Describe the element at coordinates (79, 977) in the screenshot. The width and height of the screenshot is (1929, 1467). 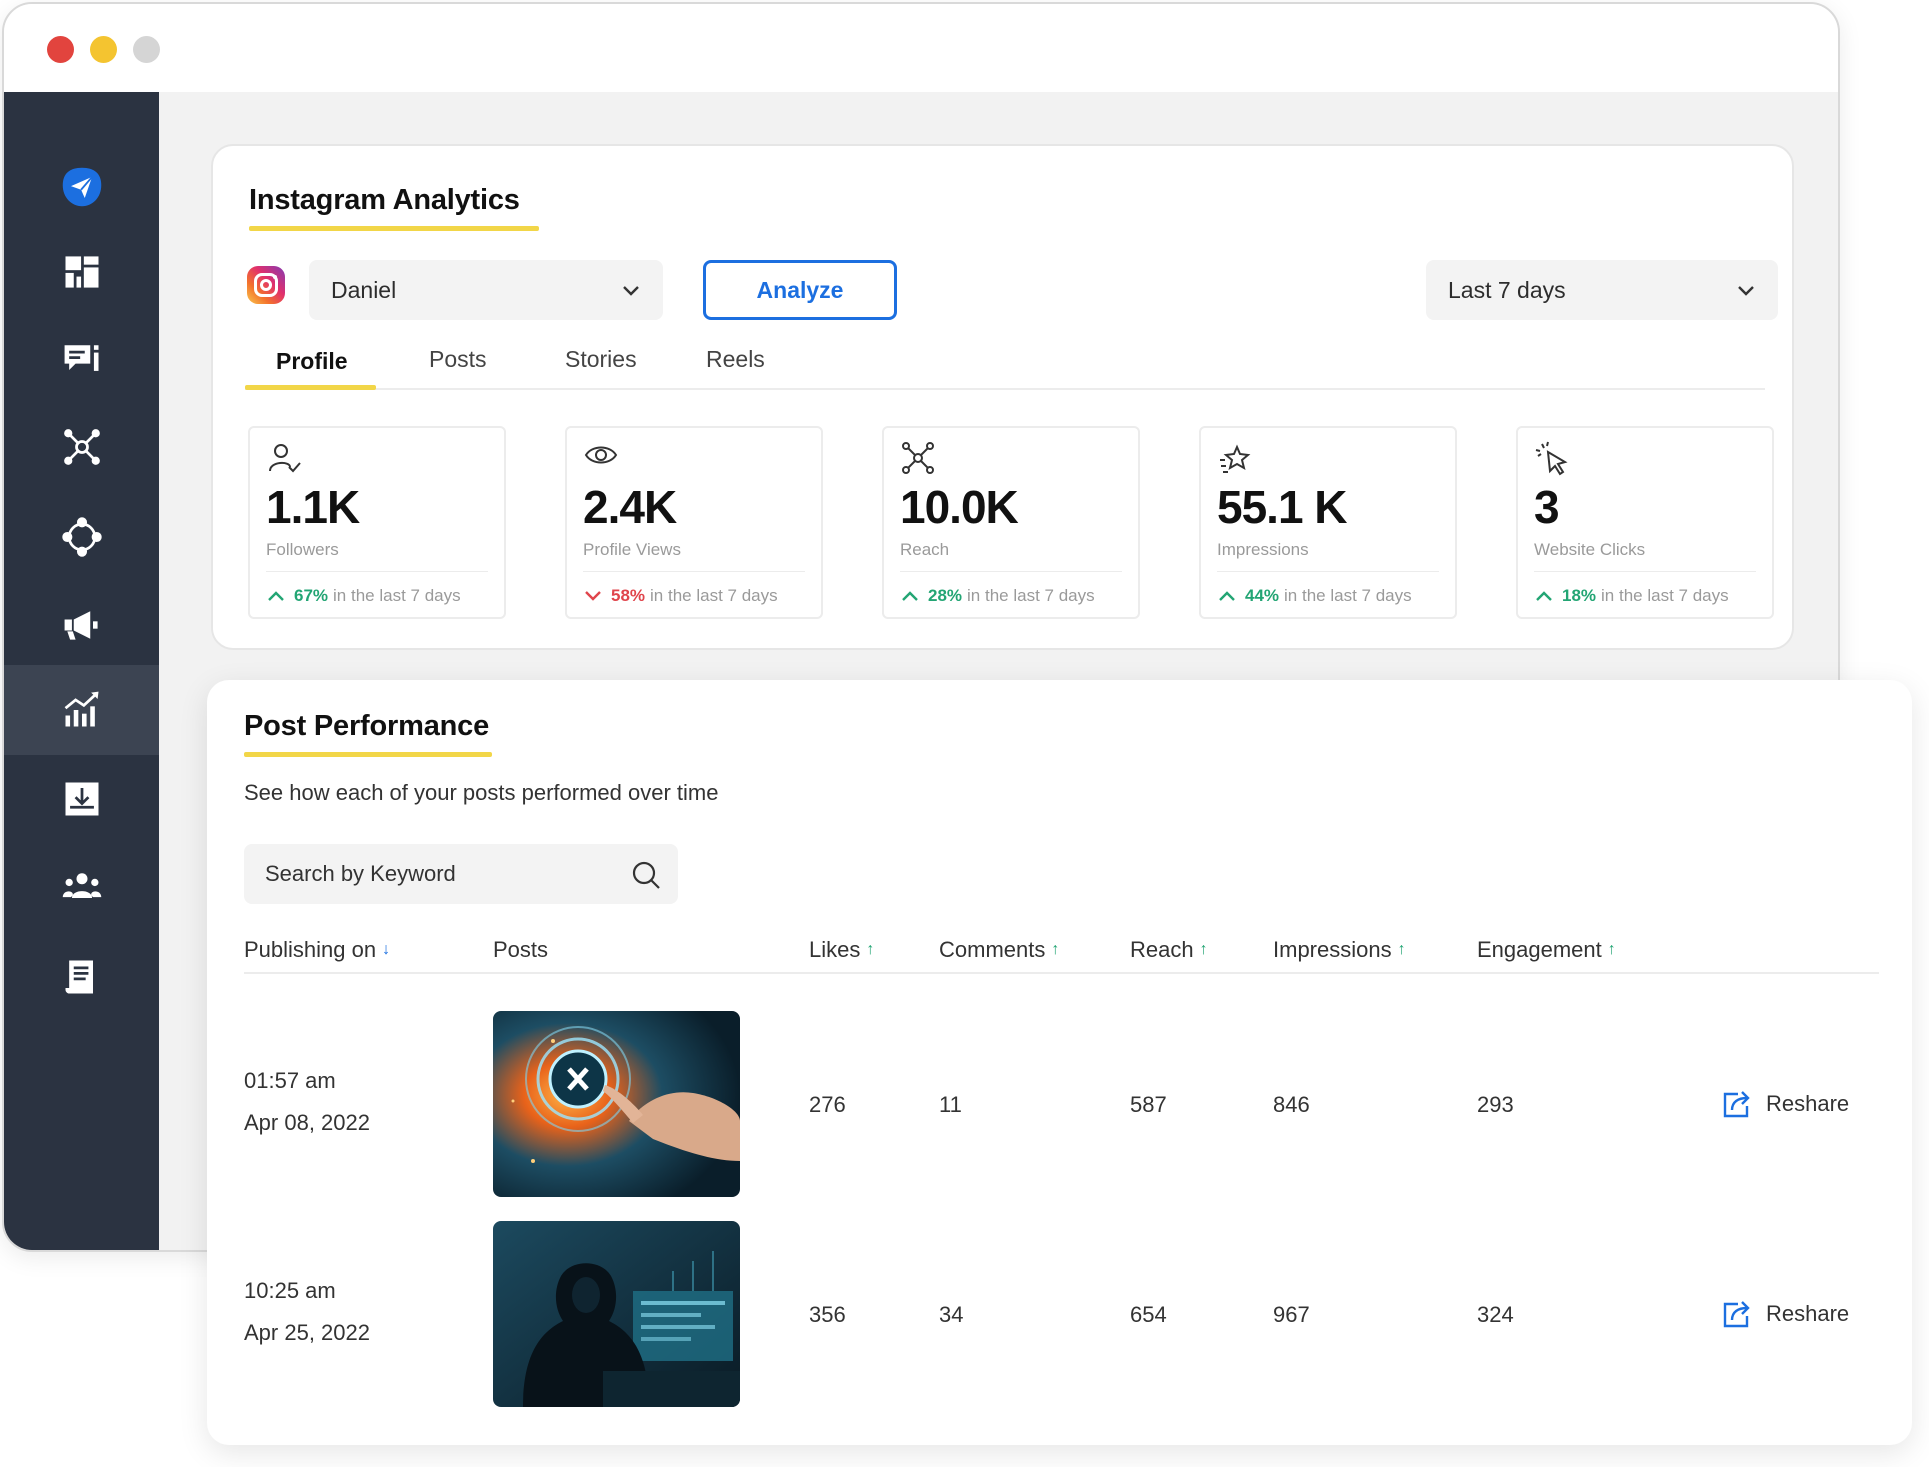
I see `report-document-icon` at that location.